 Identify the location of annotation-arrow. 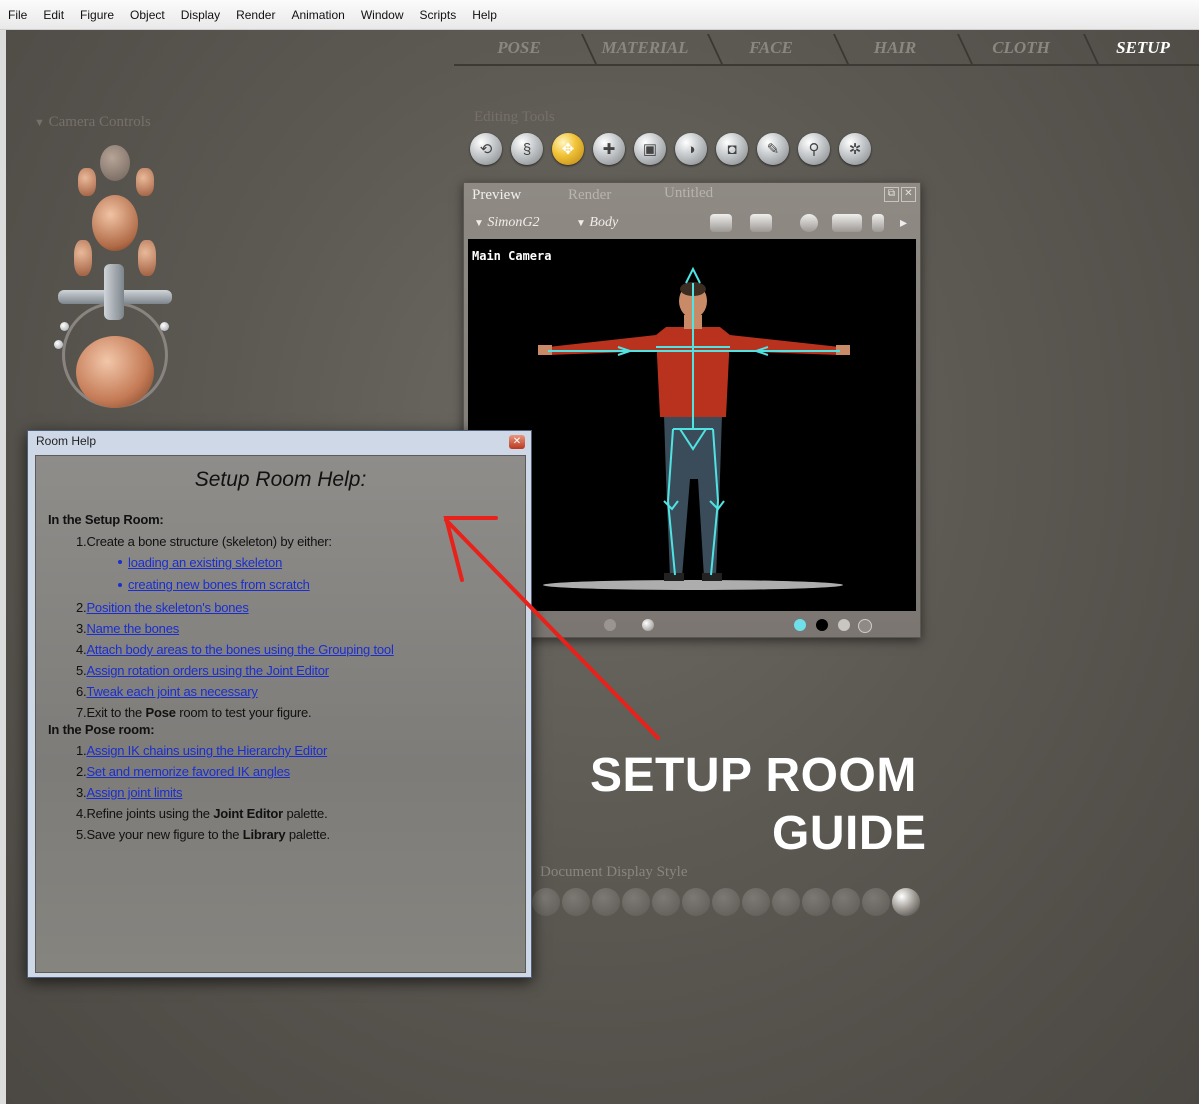
(551, 628).